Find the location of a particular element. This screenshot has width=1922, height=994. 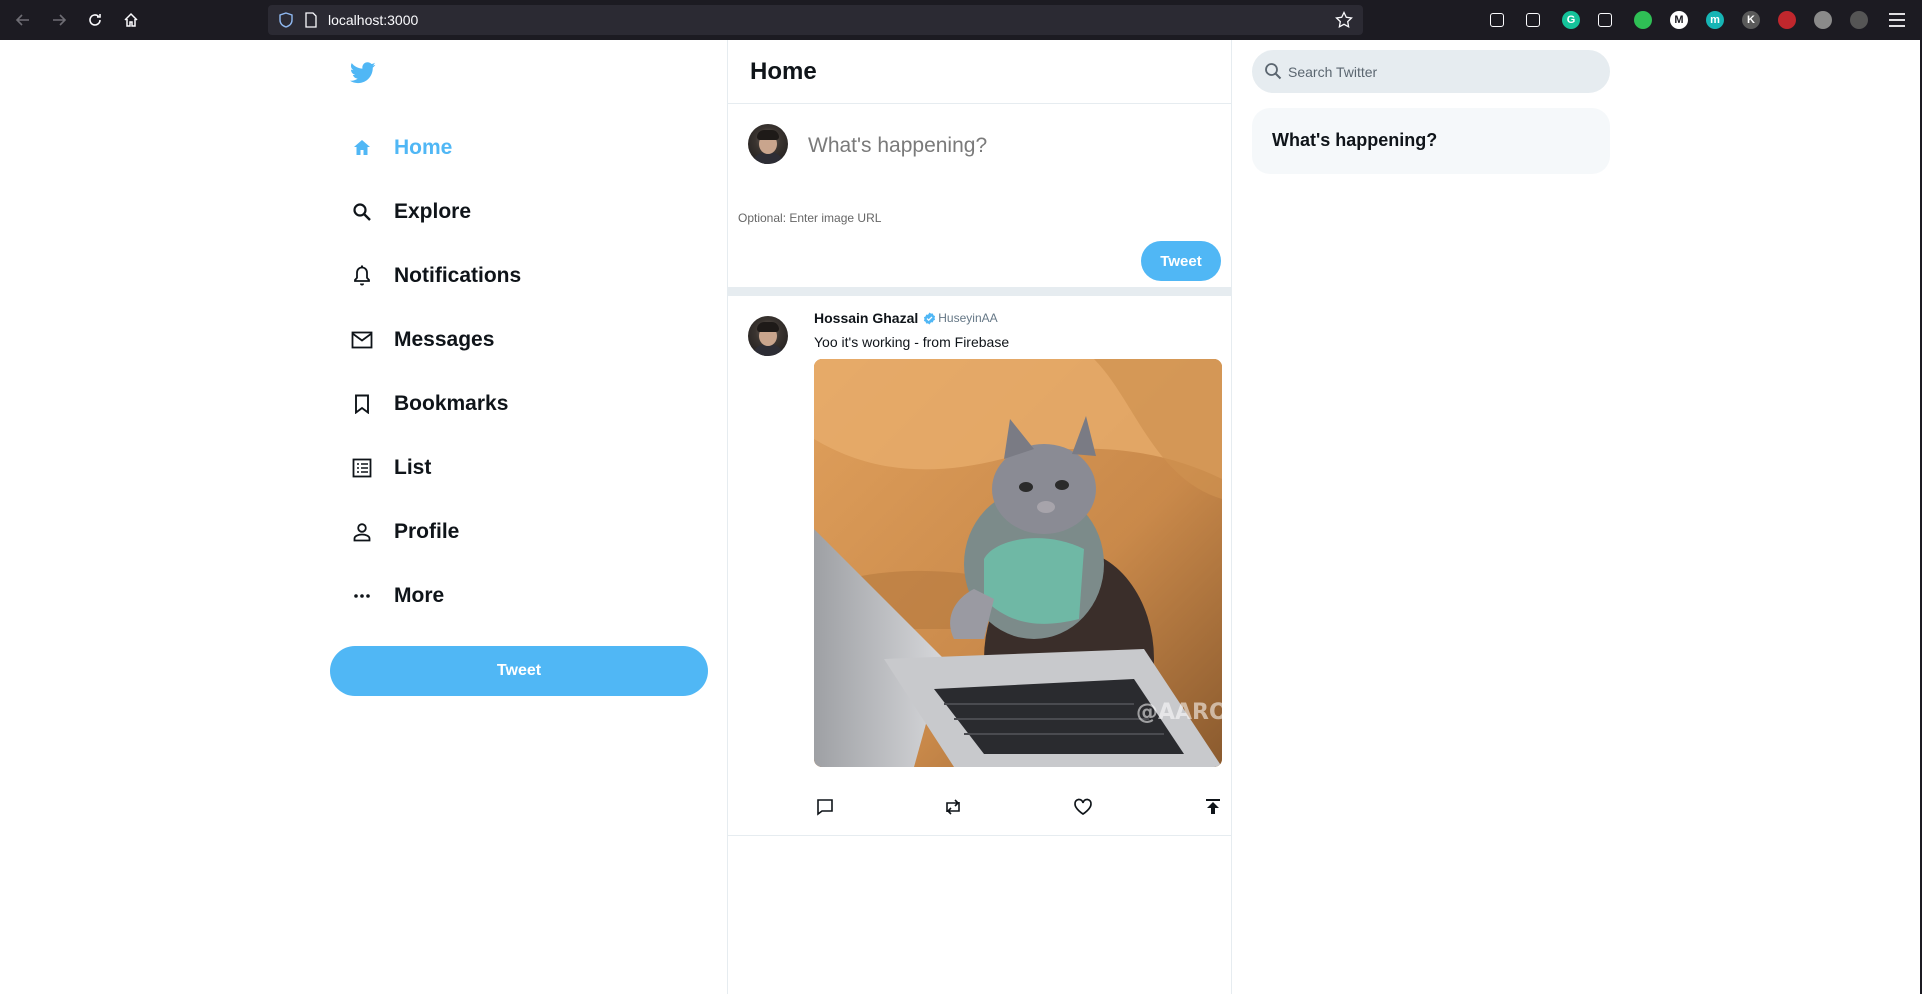

nav-messages: Messages is located at coordinates (500, 340).